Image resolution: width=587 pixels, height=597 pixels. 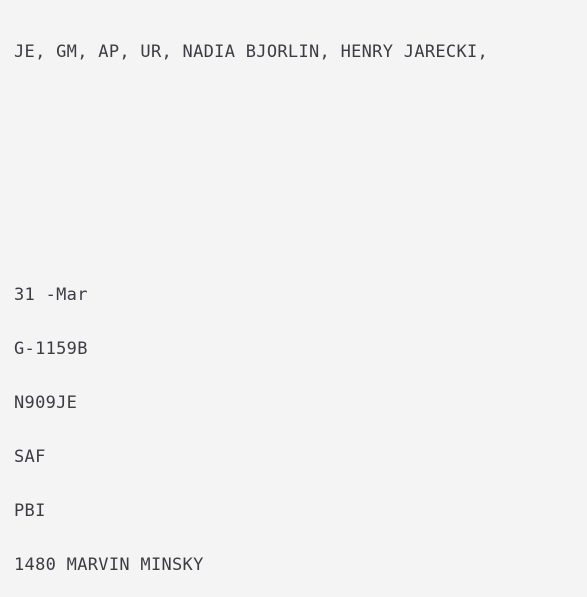 What do you see at coordinates (51, 349) in the screenshot?
I see `aircraft-model-line: G-1159B` at bounding box center [51, 349].